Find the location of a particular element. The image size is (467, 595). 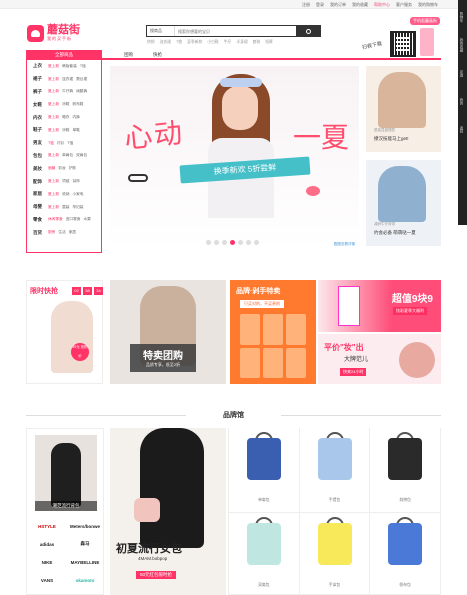

category-name: 包包 is located at coordinates (39, 156).